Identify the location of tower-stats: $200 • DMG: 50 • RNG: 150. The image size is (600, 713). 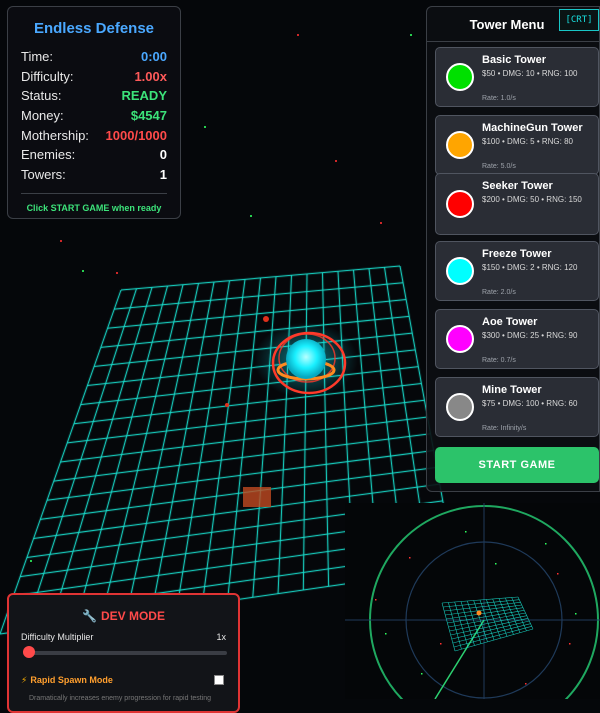
(532, 199).